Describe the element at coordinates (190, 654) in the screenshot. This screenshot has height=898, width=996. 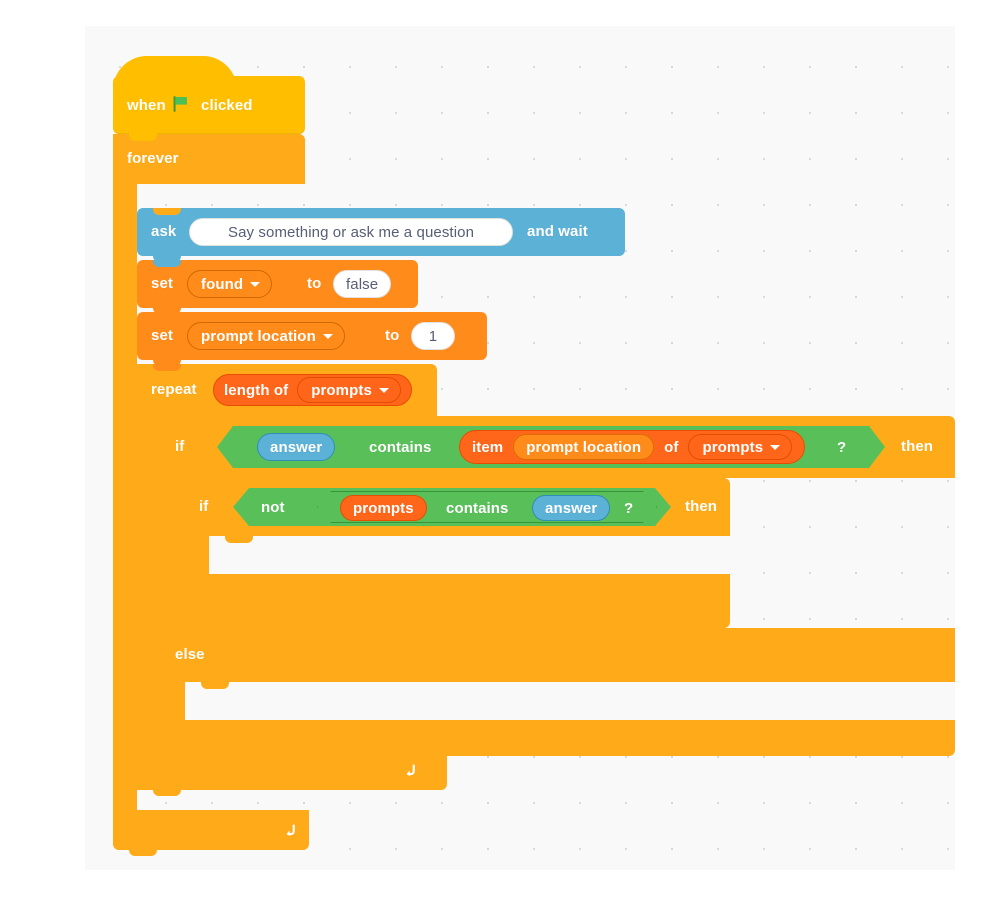
I see `else-label: else` at that location.